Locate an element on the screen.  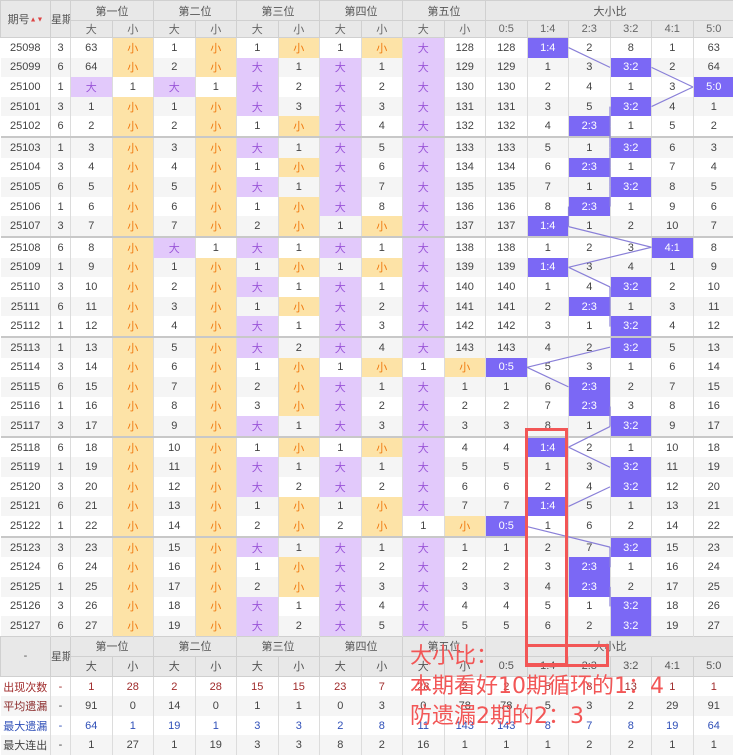
ratio-group-header: 大小比 is located at coordinates (609, 11).